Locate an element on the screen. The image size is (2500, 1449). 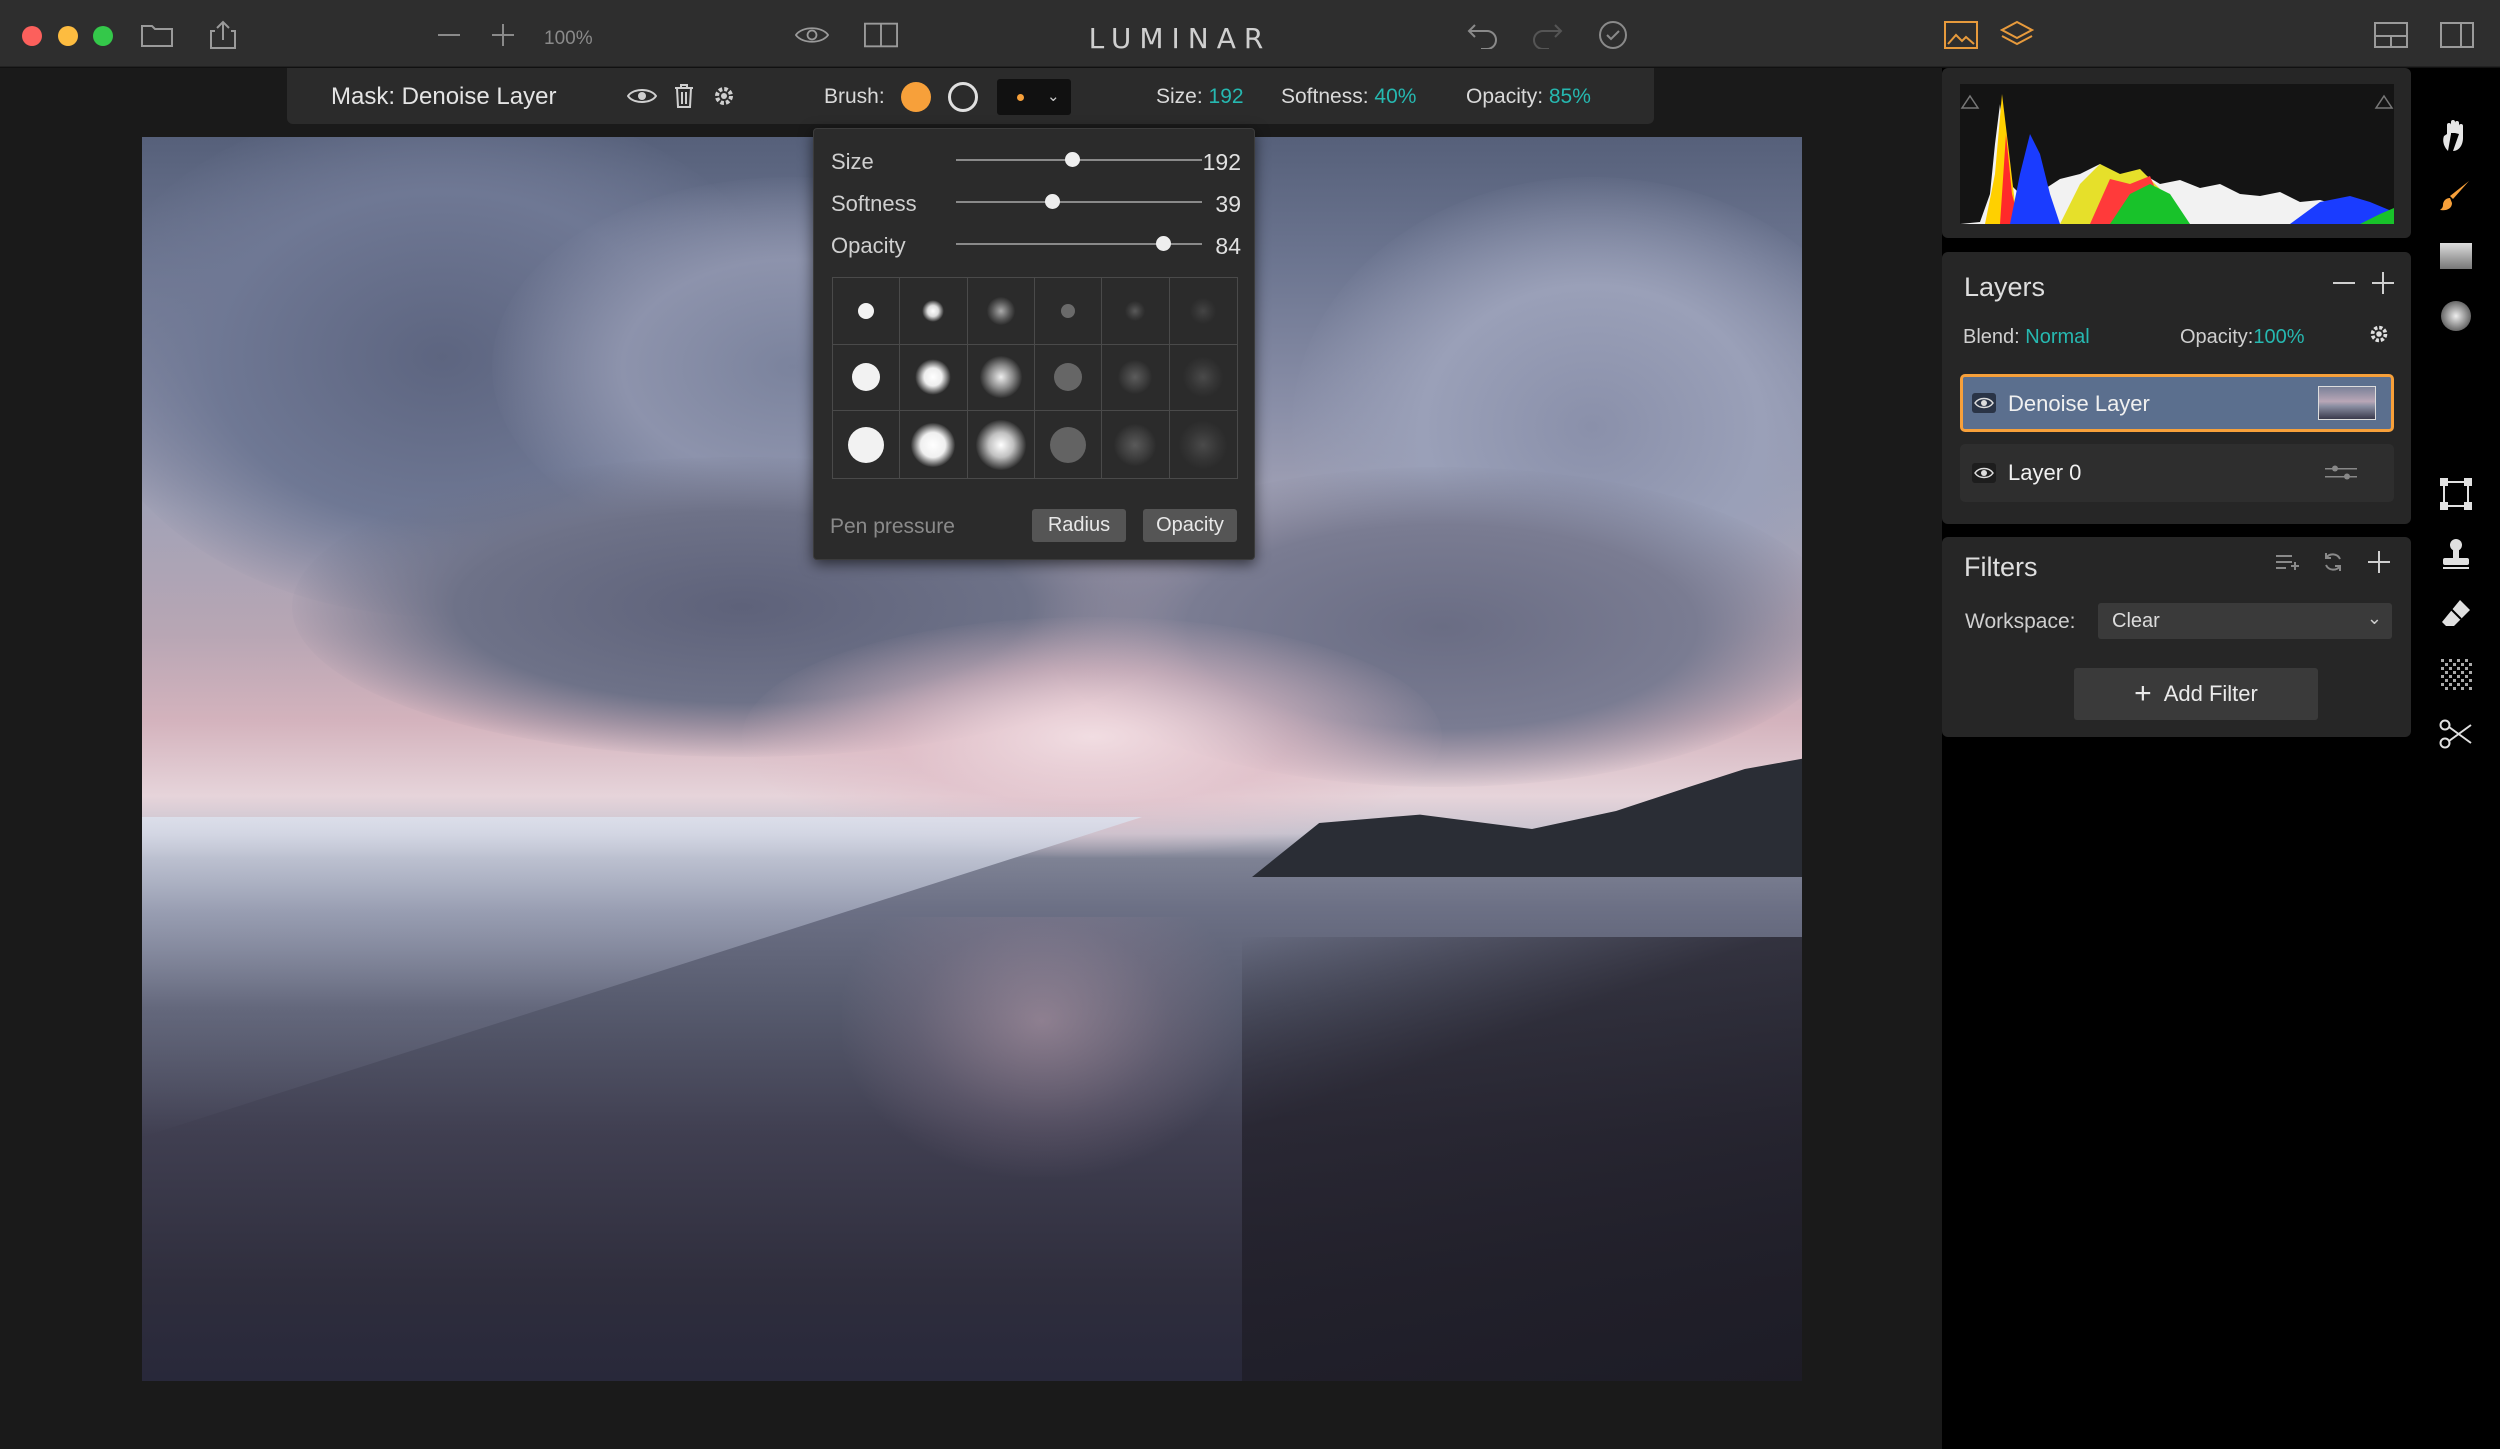
chevron-down-icon: ⌄ is located at coordinates (1053, 96).